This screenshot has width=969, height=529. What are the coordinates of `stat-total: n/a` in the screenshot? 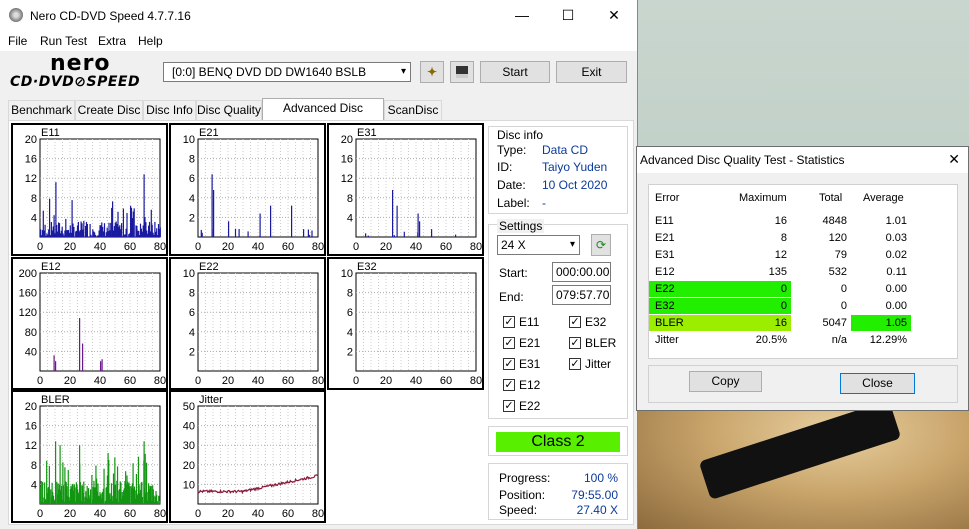 It's located at (839, 340).